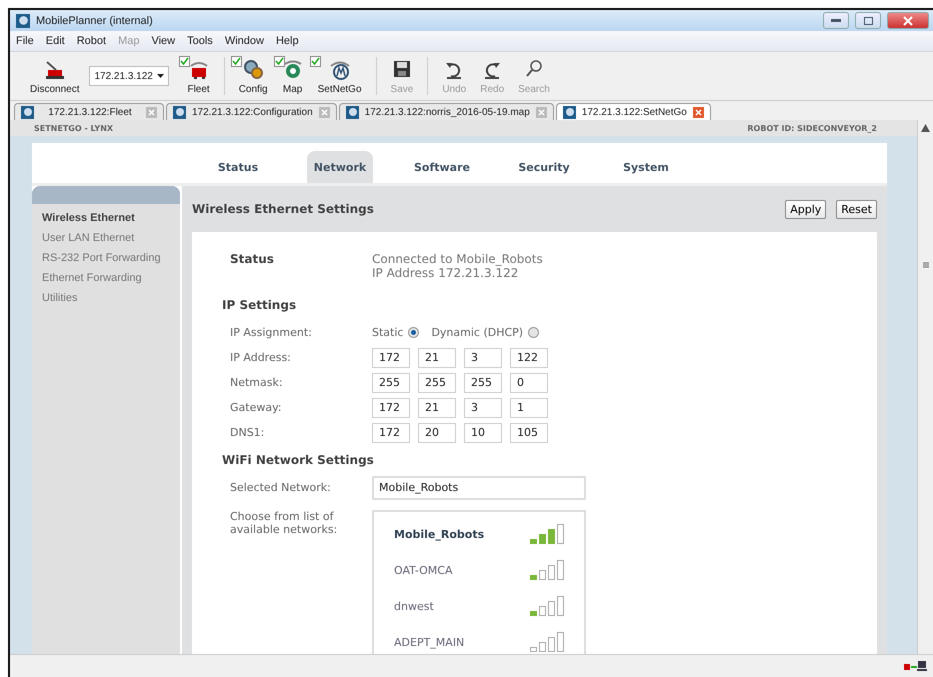 The width and height of the screenshot is (933, 677). I want to click on octet-field: 105, so click(529, 432).